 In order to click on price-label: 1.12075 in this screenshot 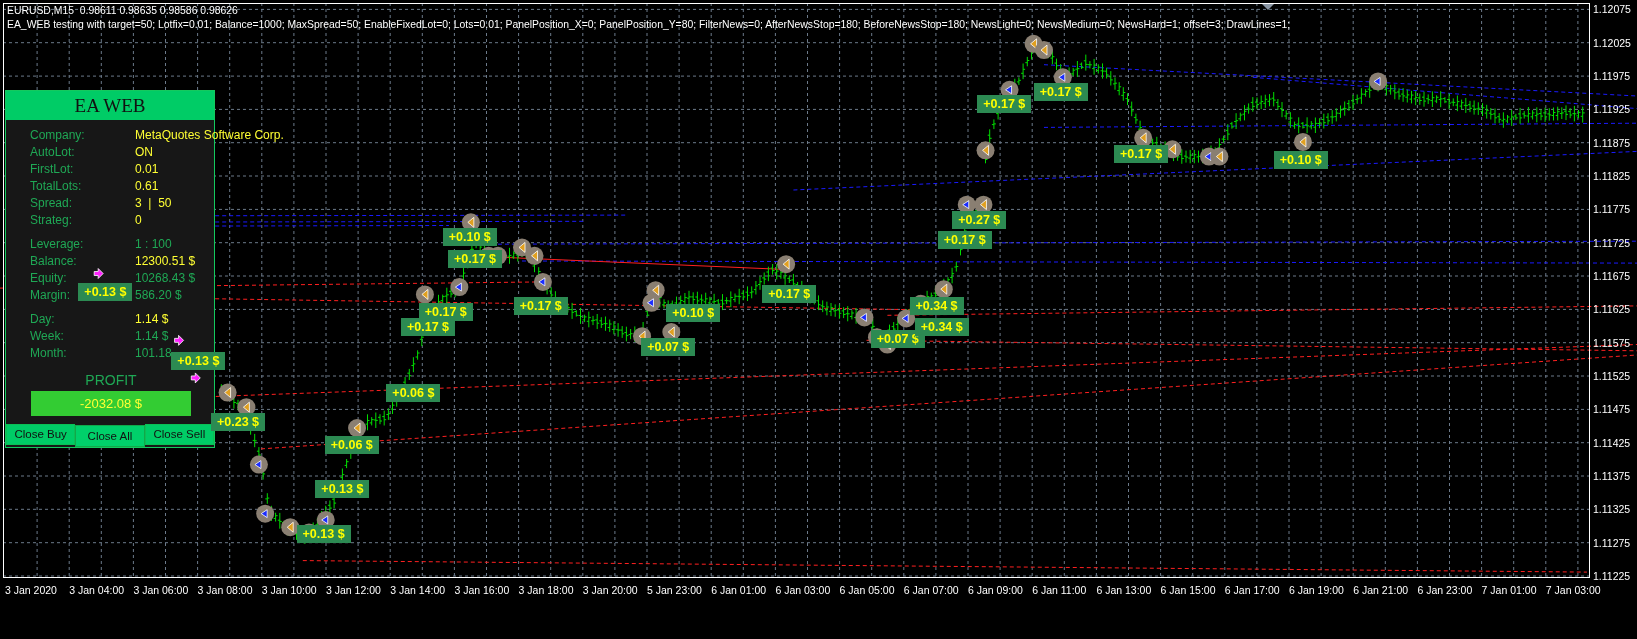, I will do `click(1612, 9)`.